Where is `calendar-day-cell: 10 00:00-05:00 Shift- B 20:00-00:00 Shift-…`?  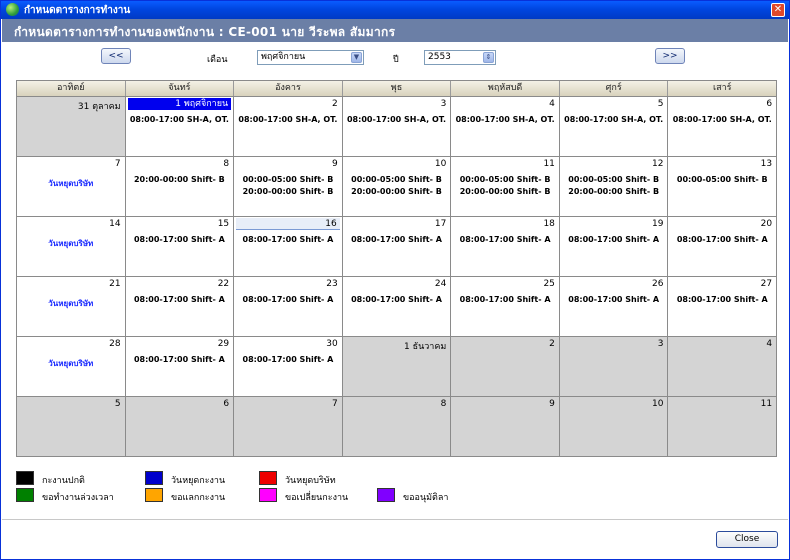 calendar-day-cell: 10 00:00-05:00 Shift- B 20:00-00:00 Shift-… is located at coordinates (397, 186).